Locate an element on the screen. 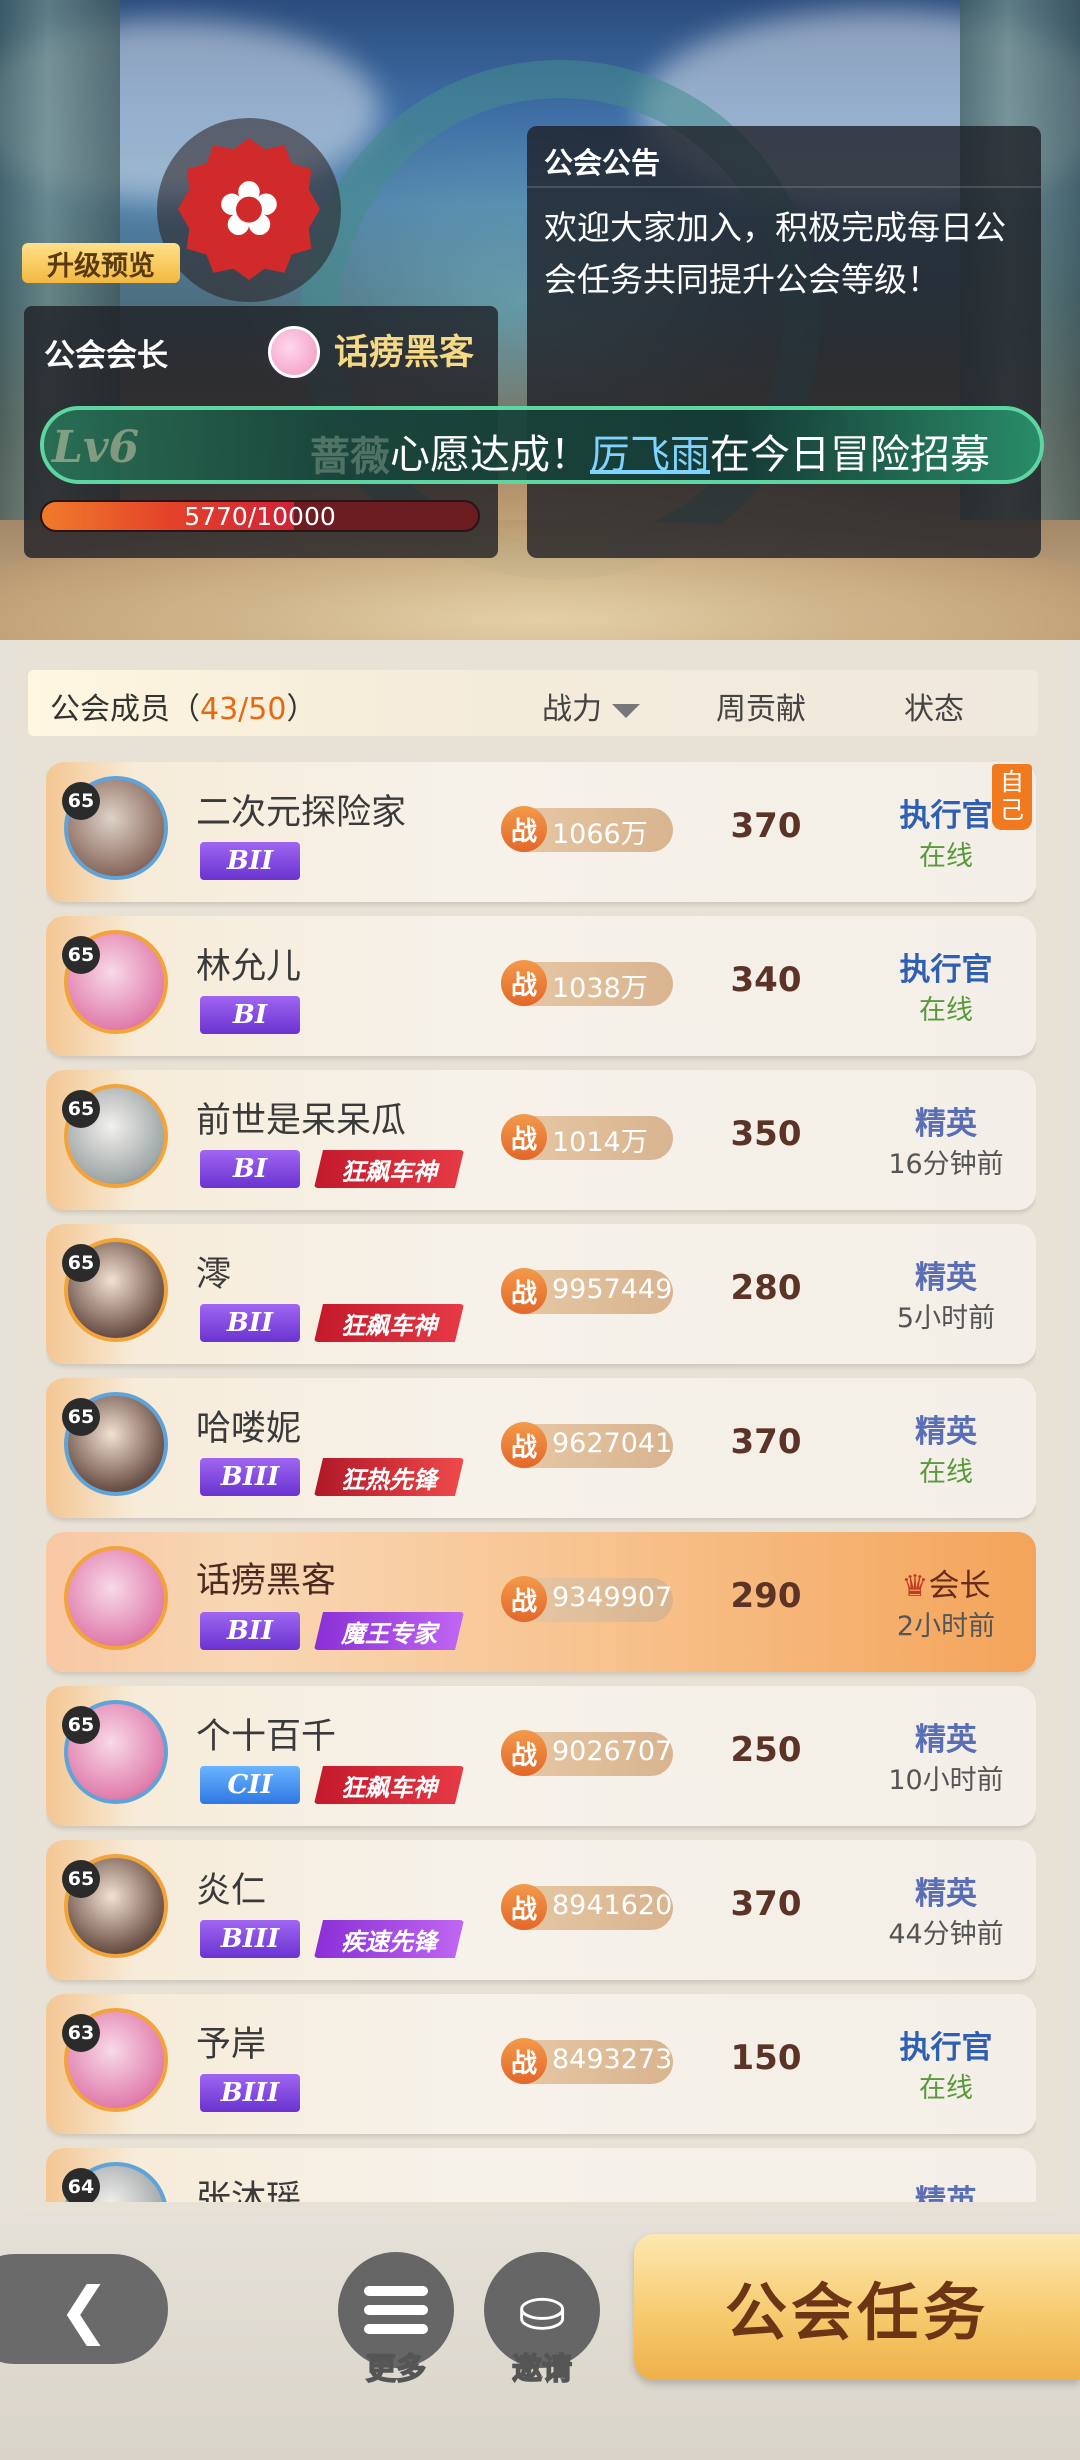 Image resolution: width=1080 pixels, height=2460 pixels. more-label: 更多 is located at coordinates (396, 2369).